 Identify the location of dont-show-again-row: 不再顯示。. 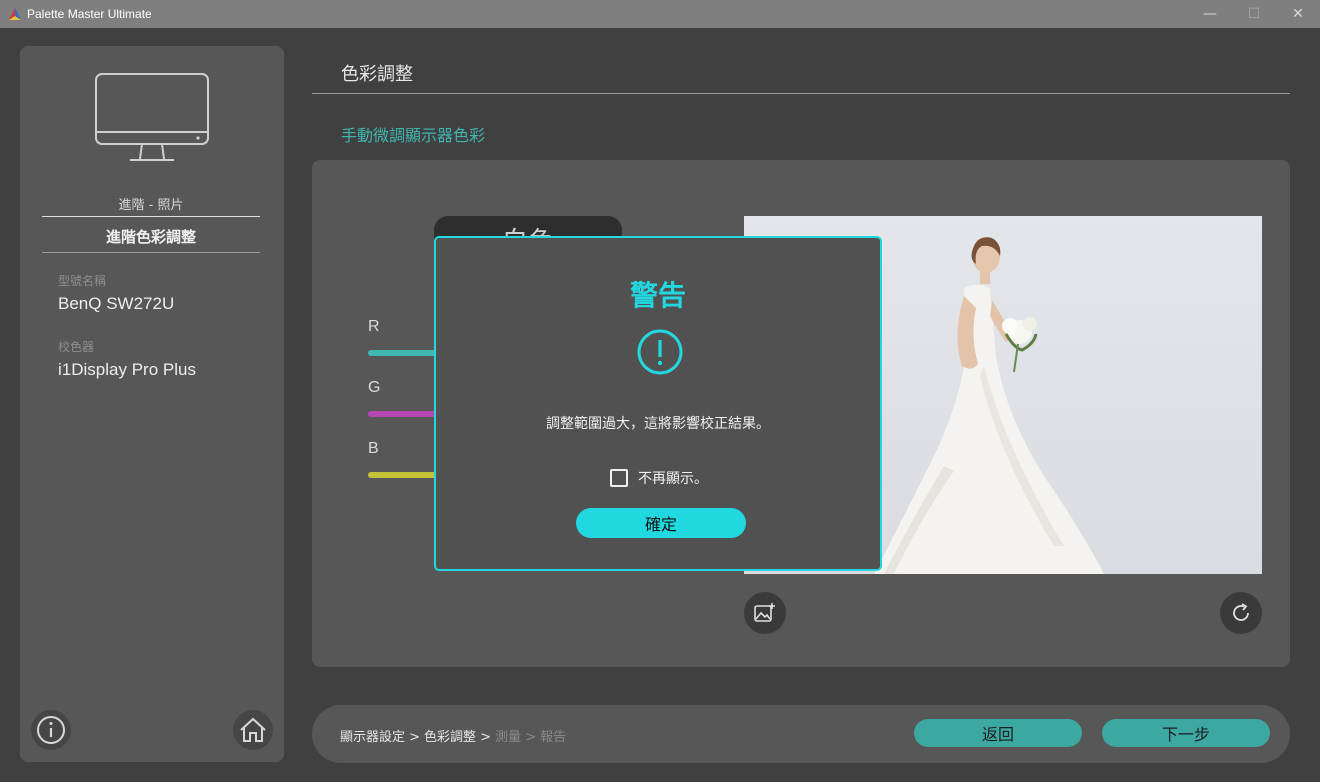
(659, 478).